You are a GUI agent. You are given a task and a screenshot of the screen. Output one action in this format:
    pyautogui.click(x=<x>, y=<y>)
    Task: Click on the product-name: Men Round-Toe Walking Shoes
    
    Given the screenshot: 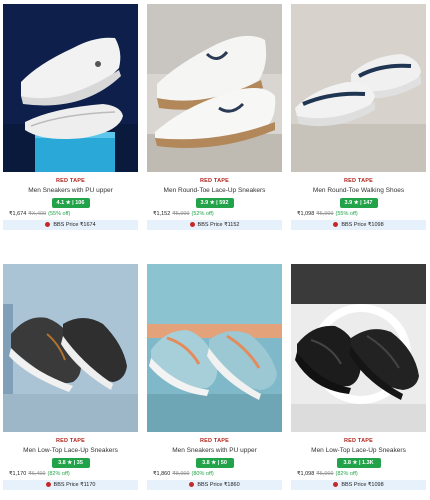 What is the action you would take?
    pyautogui.click(x=358, y=190)
    